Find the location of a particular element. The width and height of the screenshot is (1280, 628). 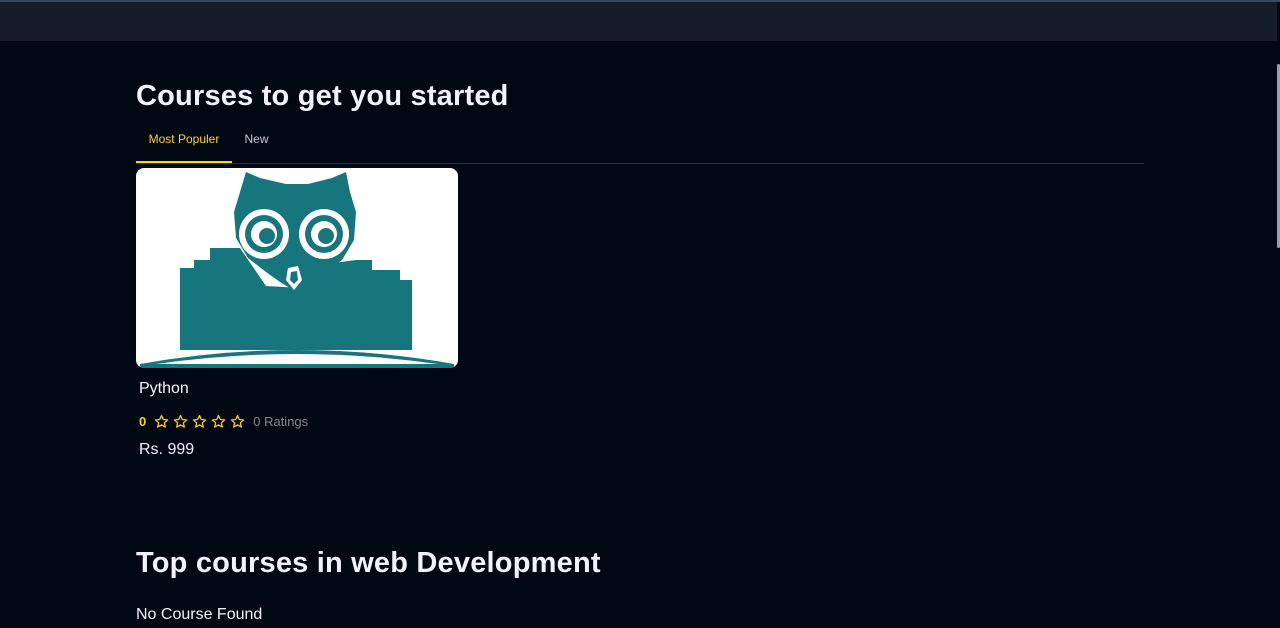

rating-value: 0 is located at coordinates (143, 421).